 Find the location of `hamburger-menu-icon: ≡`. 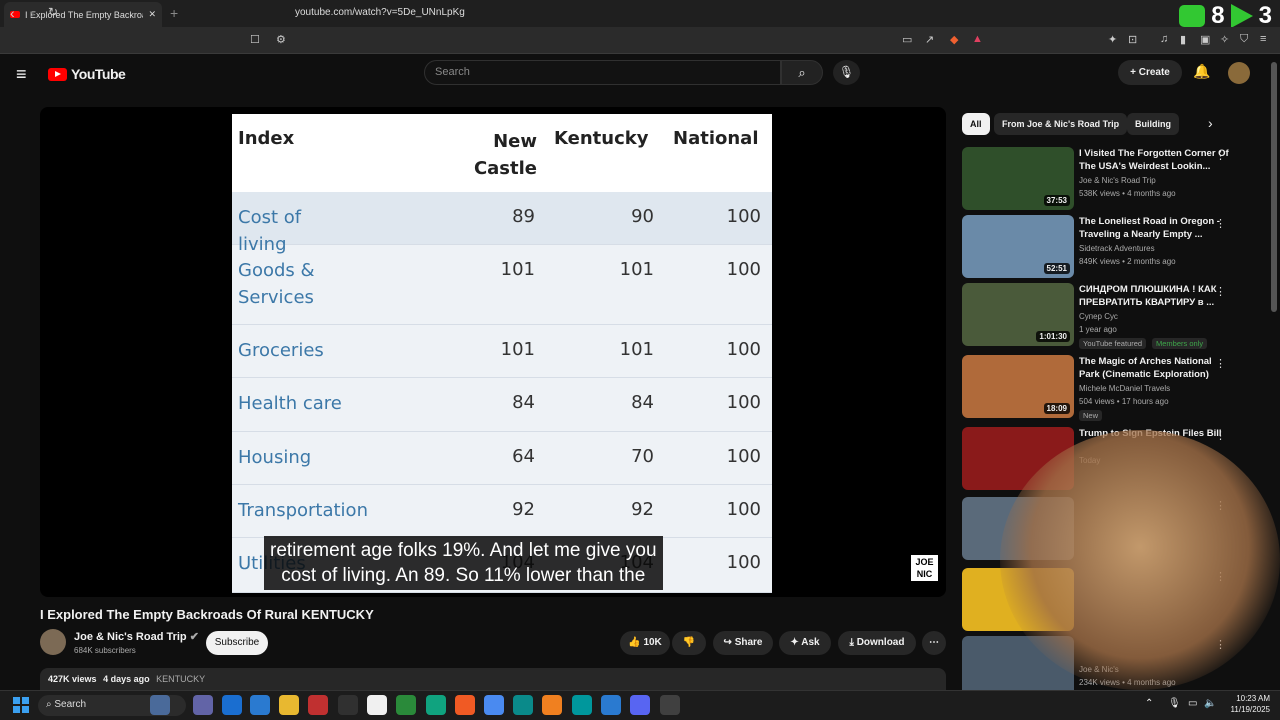

hamburger-menu-icon: ≡ is located at coordinates (21, 74).